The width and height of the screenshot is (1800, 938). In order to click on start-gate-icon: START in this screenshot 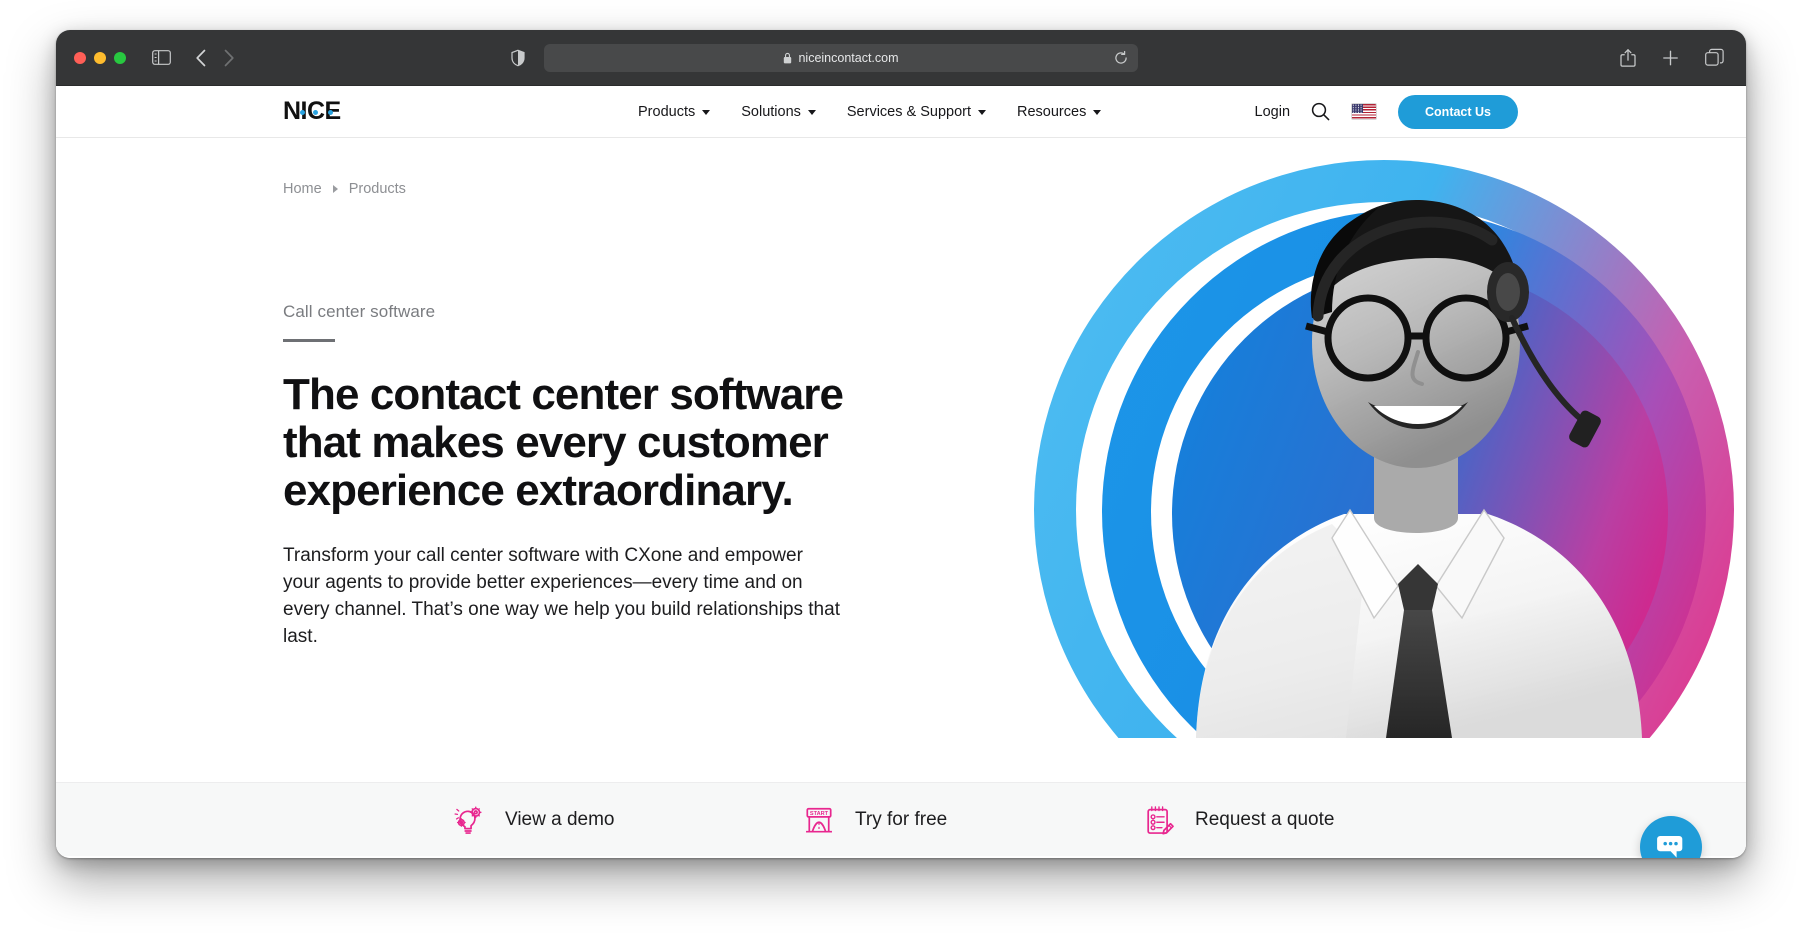, I will do `click(819, 820)`.